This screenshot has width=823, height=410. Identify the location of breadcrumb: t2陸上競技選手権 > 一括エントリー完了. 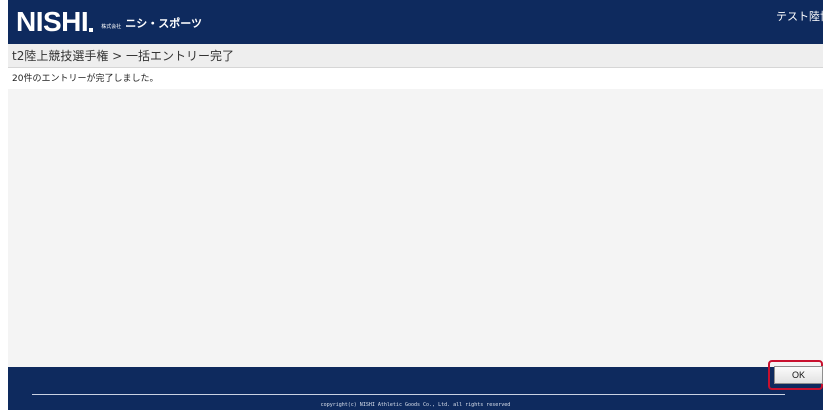
(123, 56).